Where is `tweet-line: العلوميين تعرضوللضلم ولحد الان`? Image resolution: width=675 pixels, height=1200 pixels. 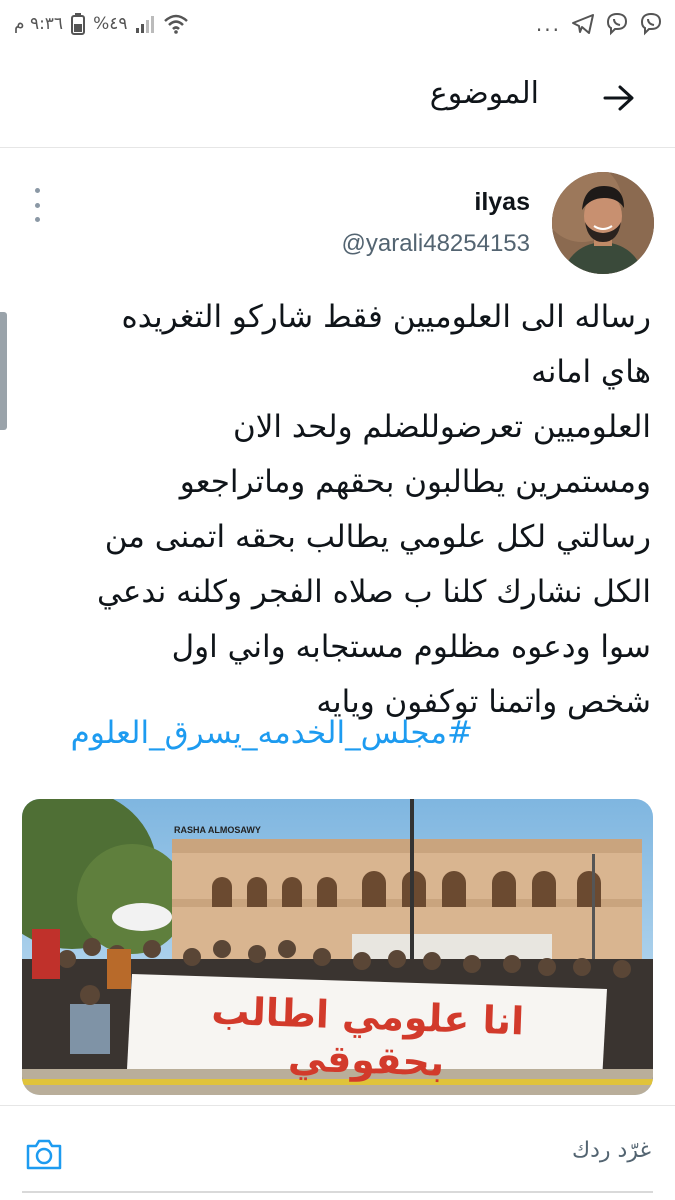 tweet-line: العلوميين تعرضوللضلم ولحد الان is located at coordinates (441, 427).